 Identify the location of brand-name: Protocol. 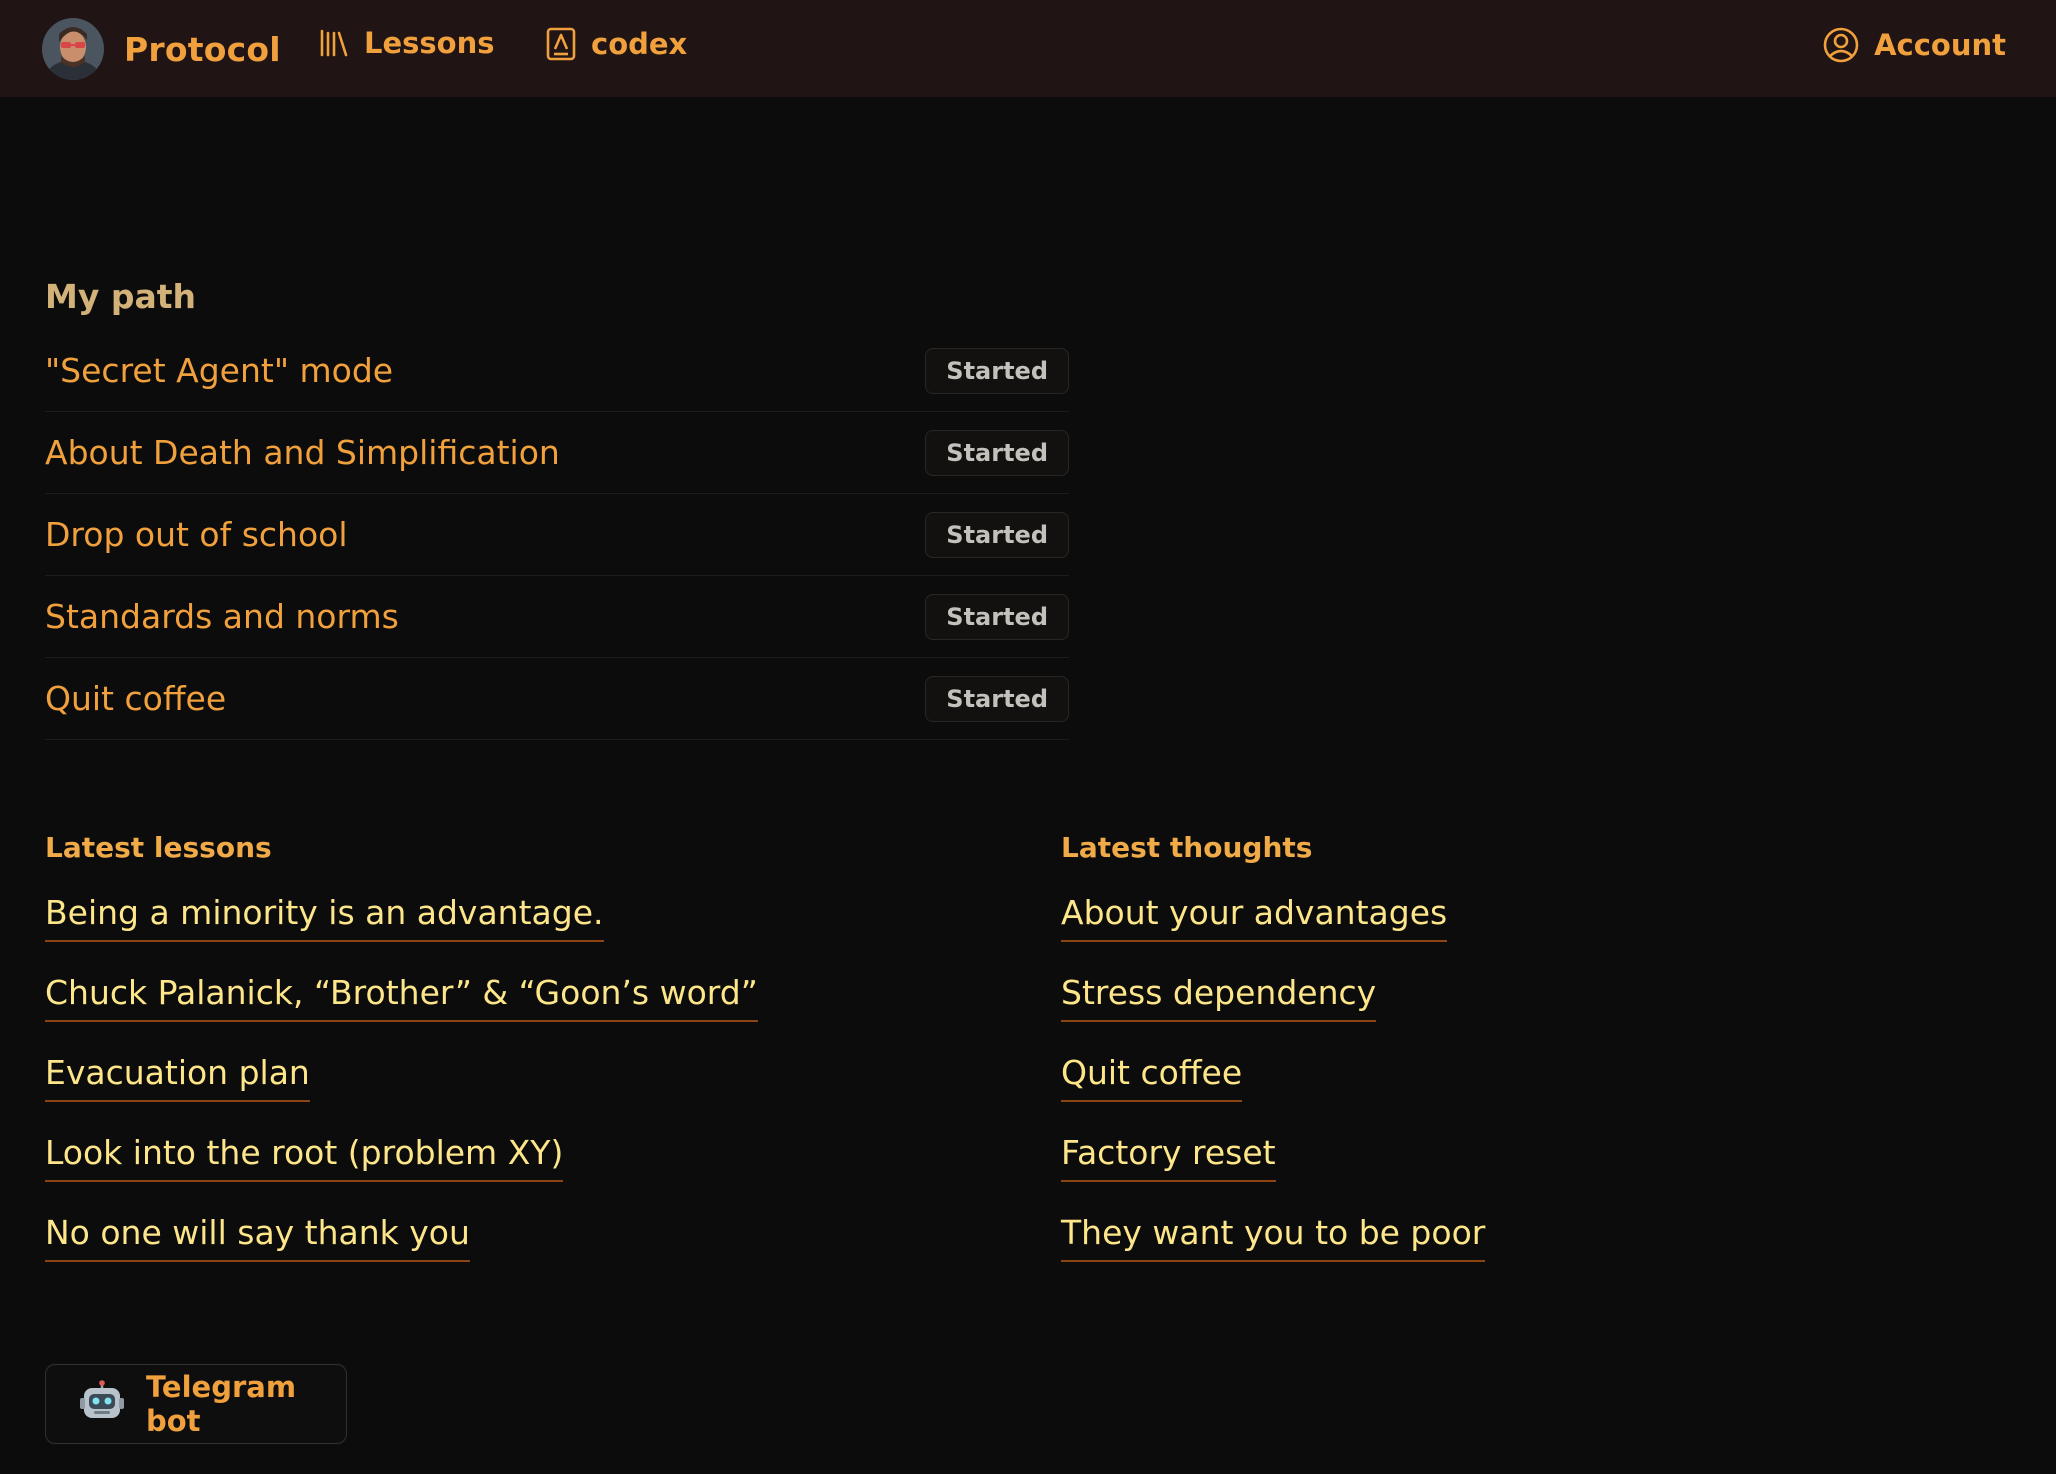
(202, 49).